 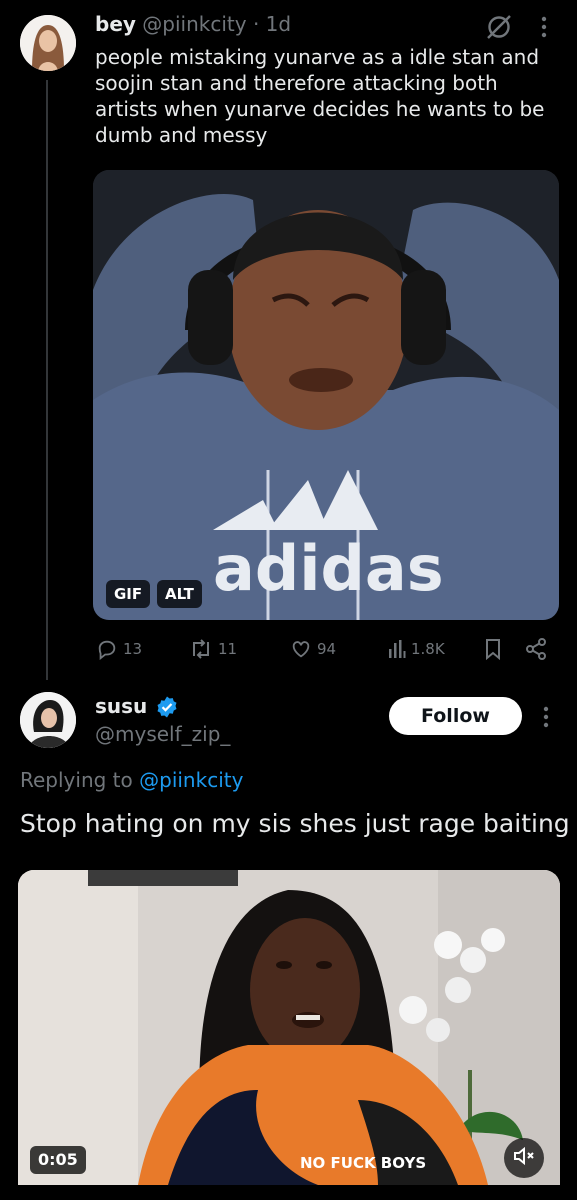 What do you see at coordinates (278, 24) in the screenshot?
I see `tweet-time: 1d` at bounding box center [278, 24].